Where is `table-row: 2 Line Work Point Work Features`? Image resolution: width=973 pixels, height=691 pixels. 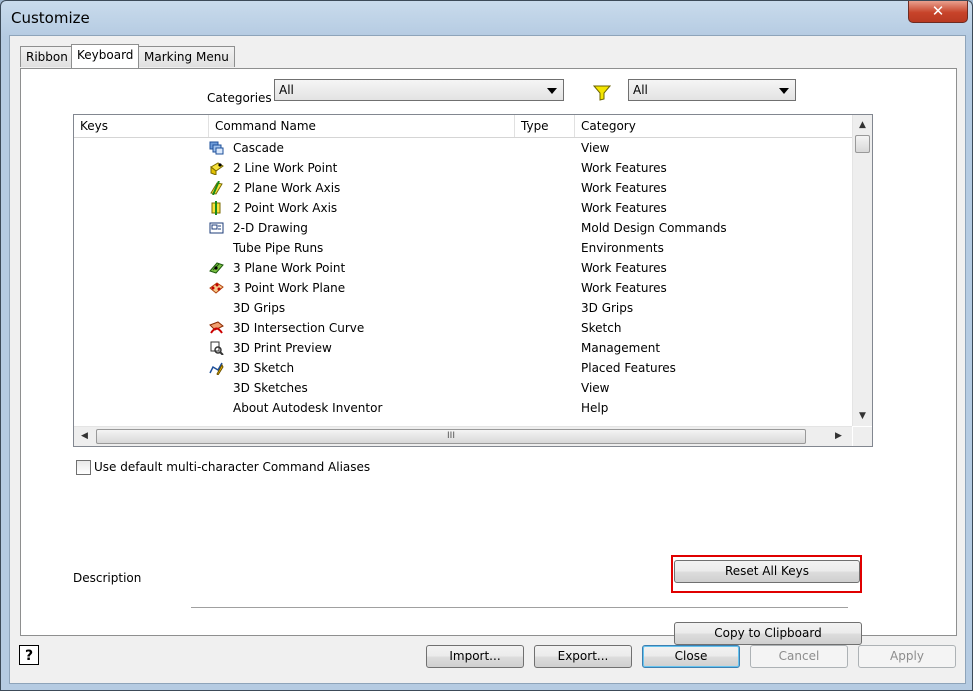
table-row: 2 Line Work Point Work Features is located at coordinates (463, 168).